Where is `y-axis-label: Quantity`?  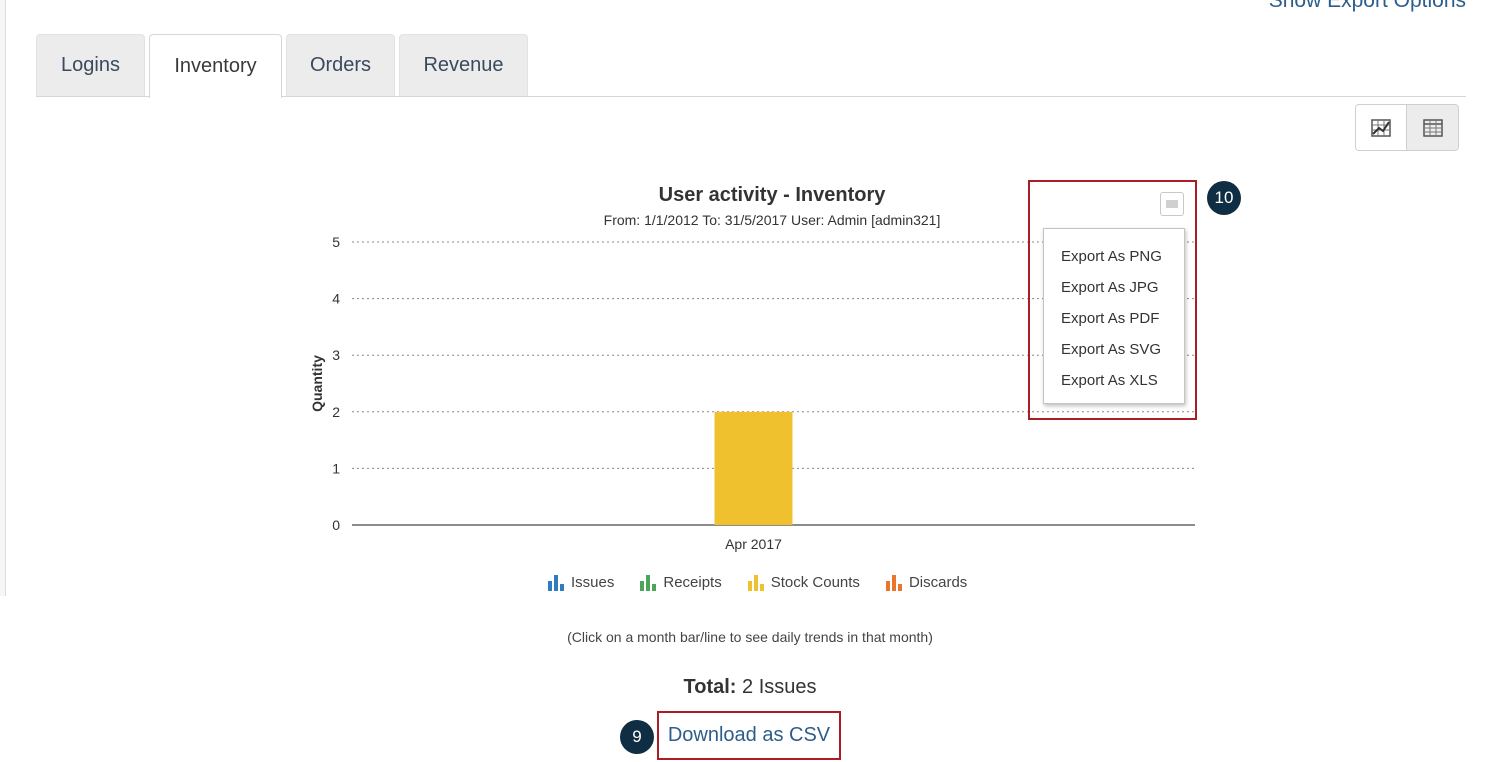 y-axis-label: Quantity is located at coordinates (317, 383).